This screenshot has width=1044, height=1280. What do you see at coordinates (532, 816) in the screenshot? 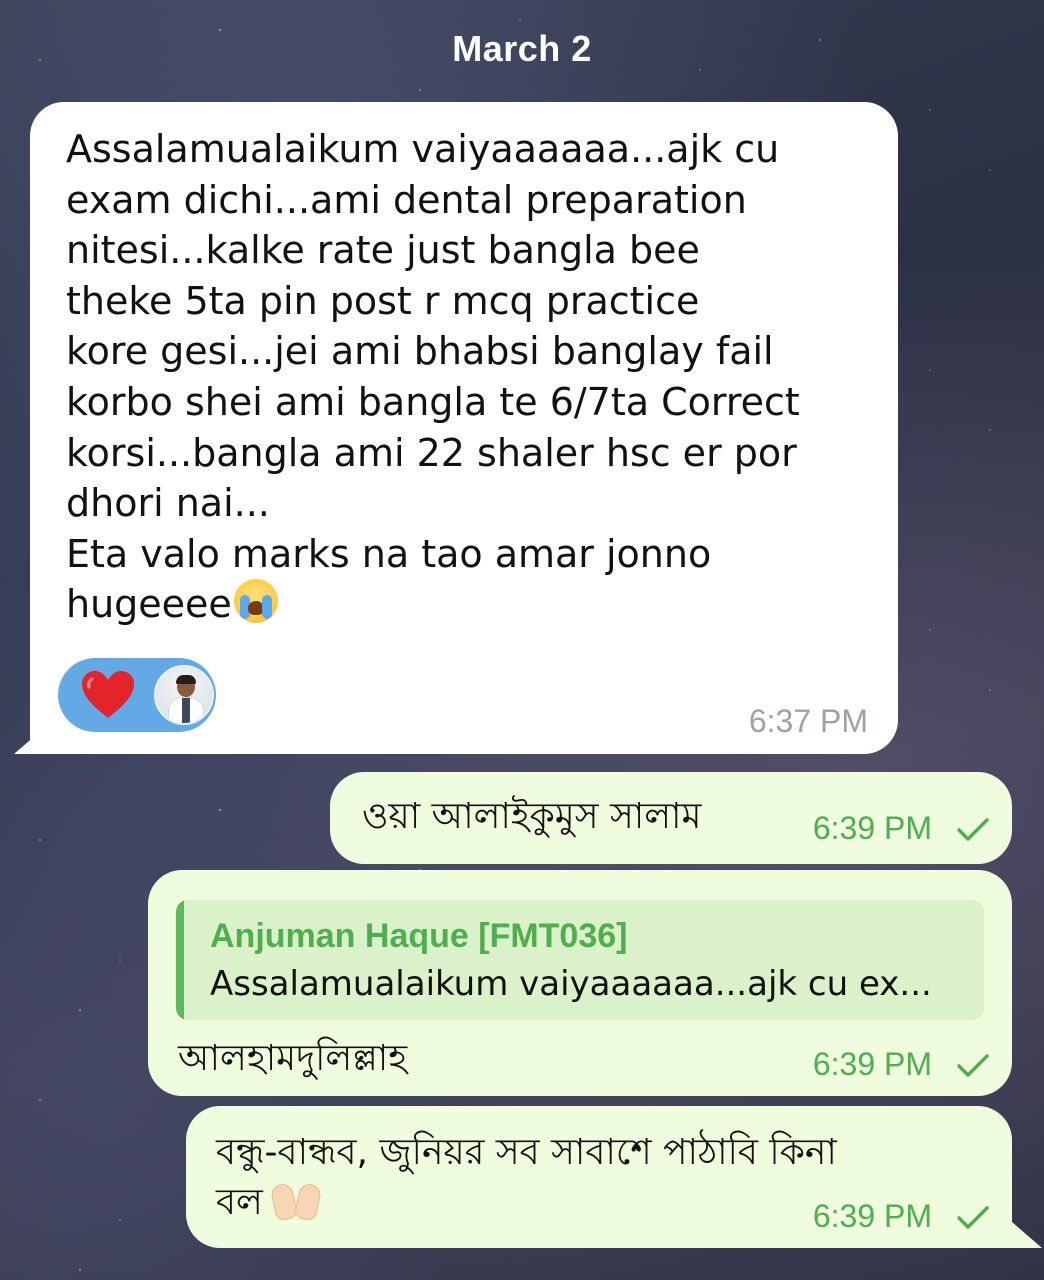
I see `message-text: ওয়া আলাইকুমুস সালাম` at bounding box center [532, 816].